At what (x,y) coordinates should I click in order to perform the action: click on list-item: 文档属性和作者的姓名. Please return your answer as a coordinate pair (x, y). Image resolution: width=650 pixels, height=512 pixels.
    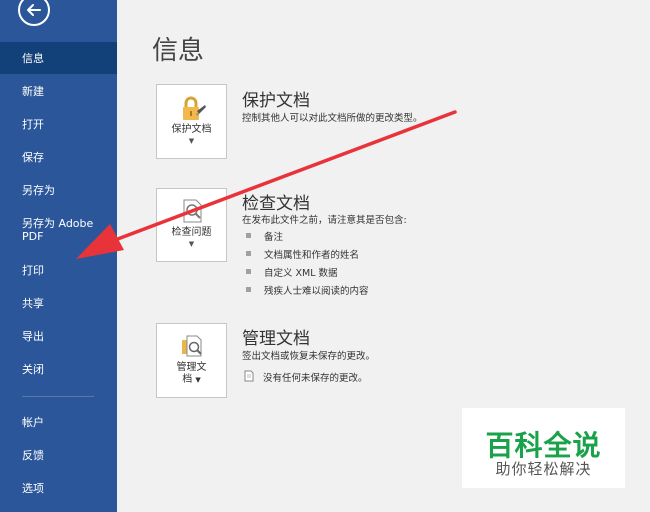
    Looking at the image, I should click on (312, 255).